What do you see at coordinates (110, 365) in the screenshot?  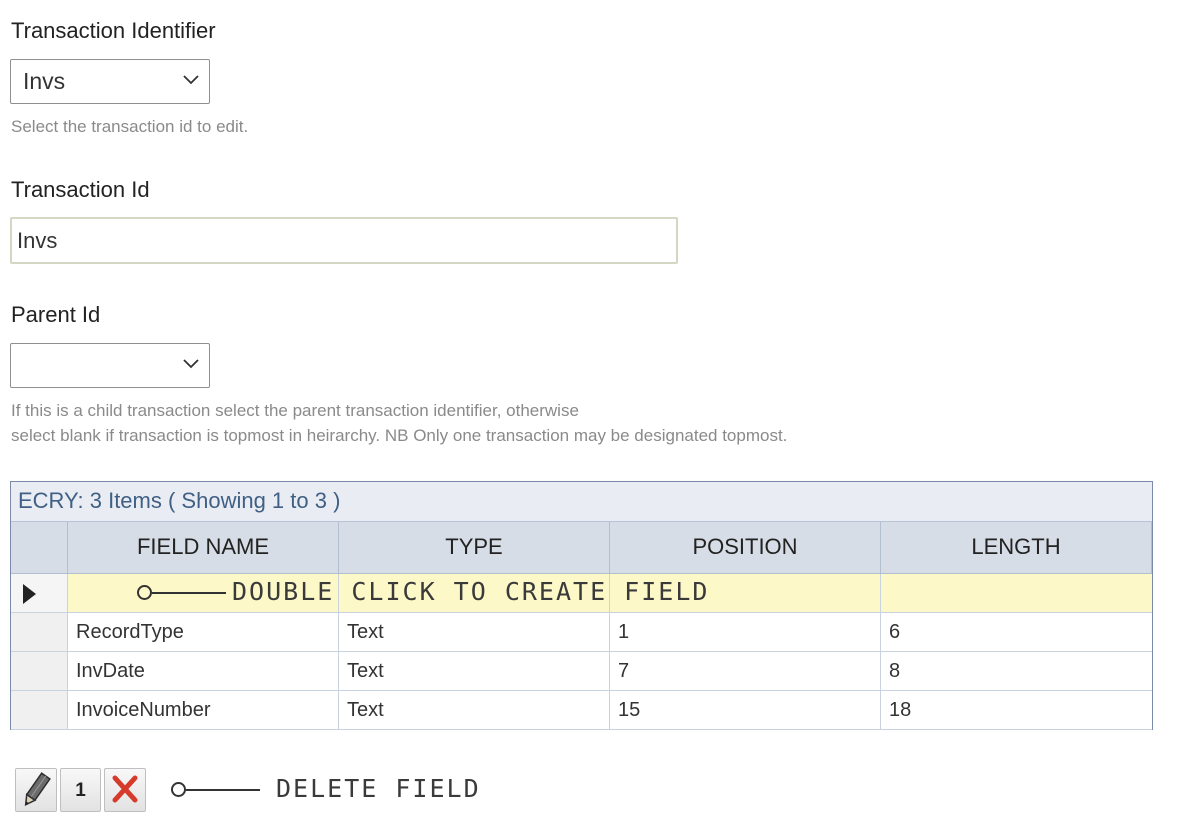 I see `parent-id-select` at bounding box center [110, 365].